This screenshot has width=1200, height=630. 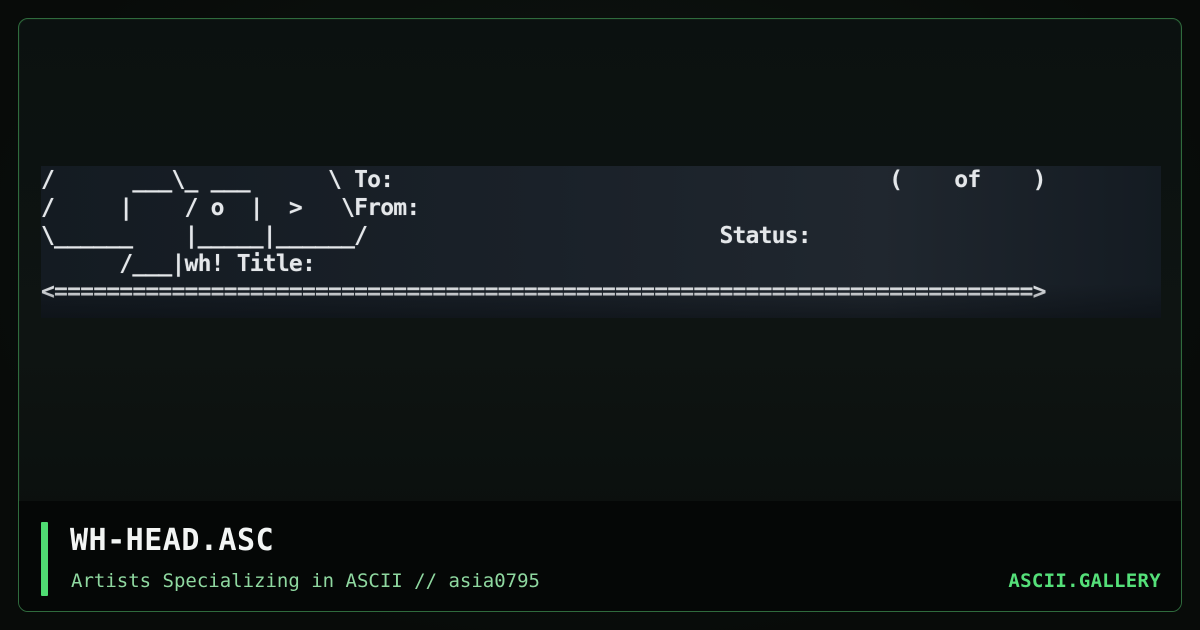 What do you see at coordinates (1084, 581) in the screenshot?
I see `site-name: ASCII.GALLERY` at bounding box center [1084, 581].